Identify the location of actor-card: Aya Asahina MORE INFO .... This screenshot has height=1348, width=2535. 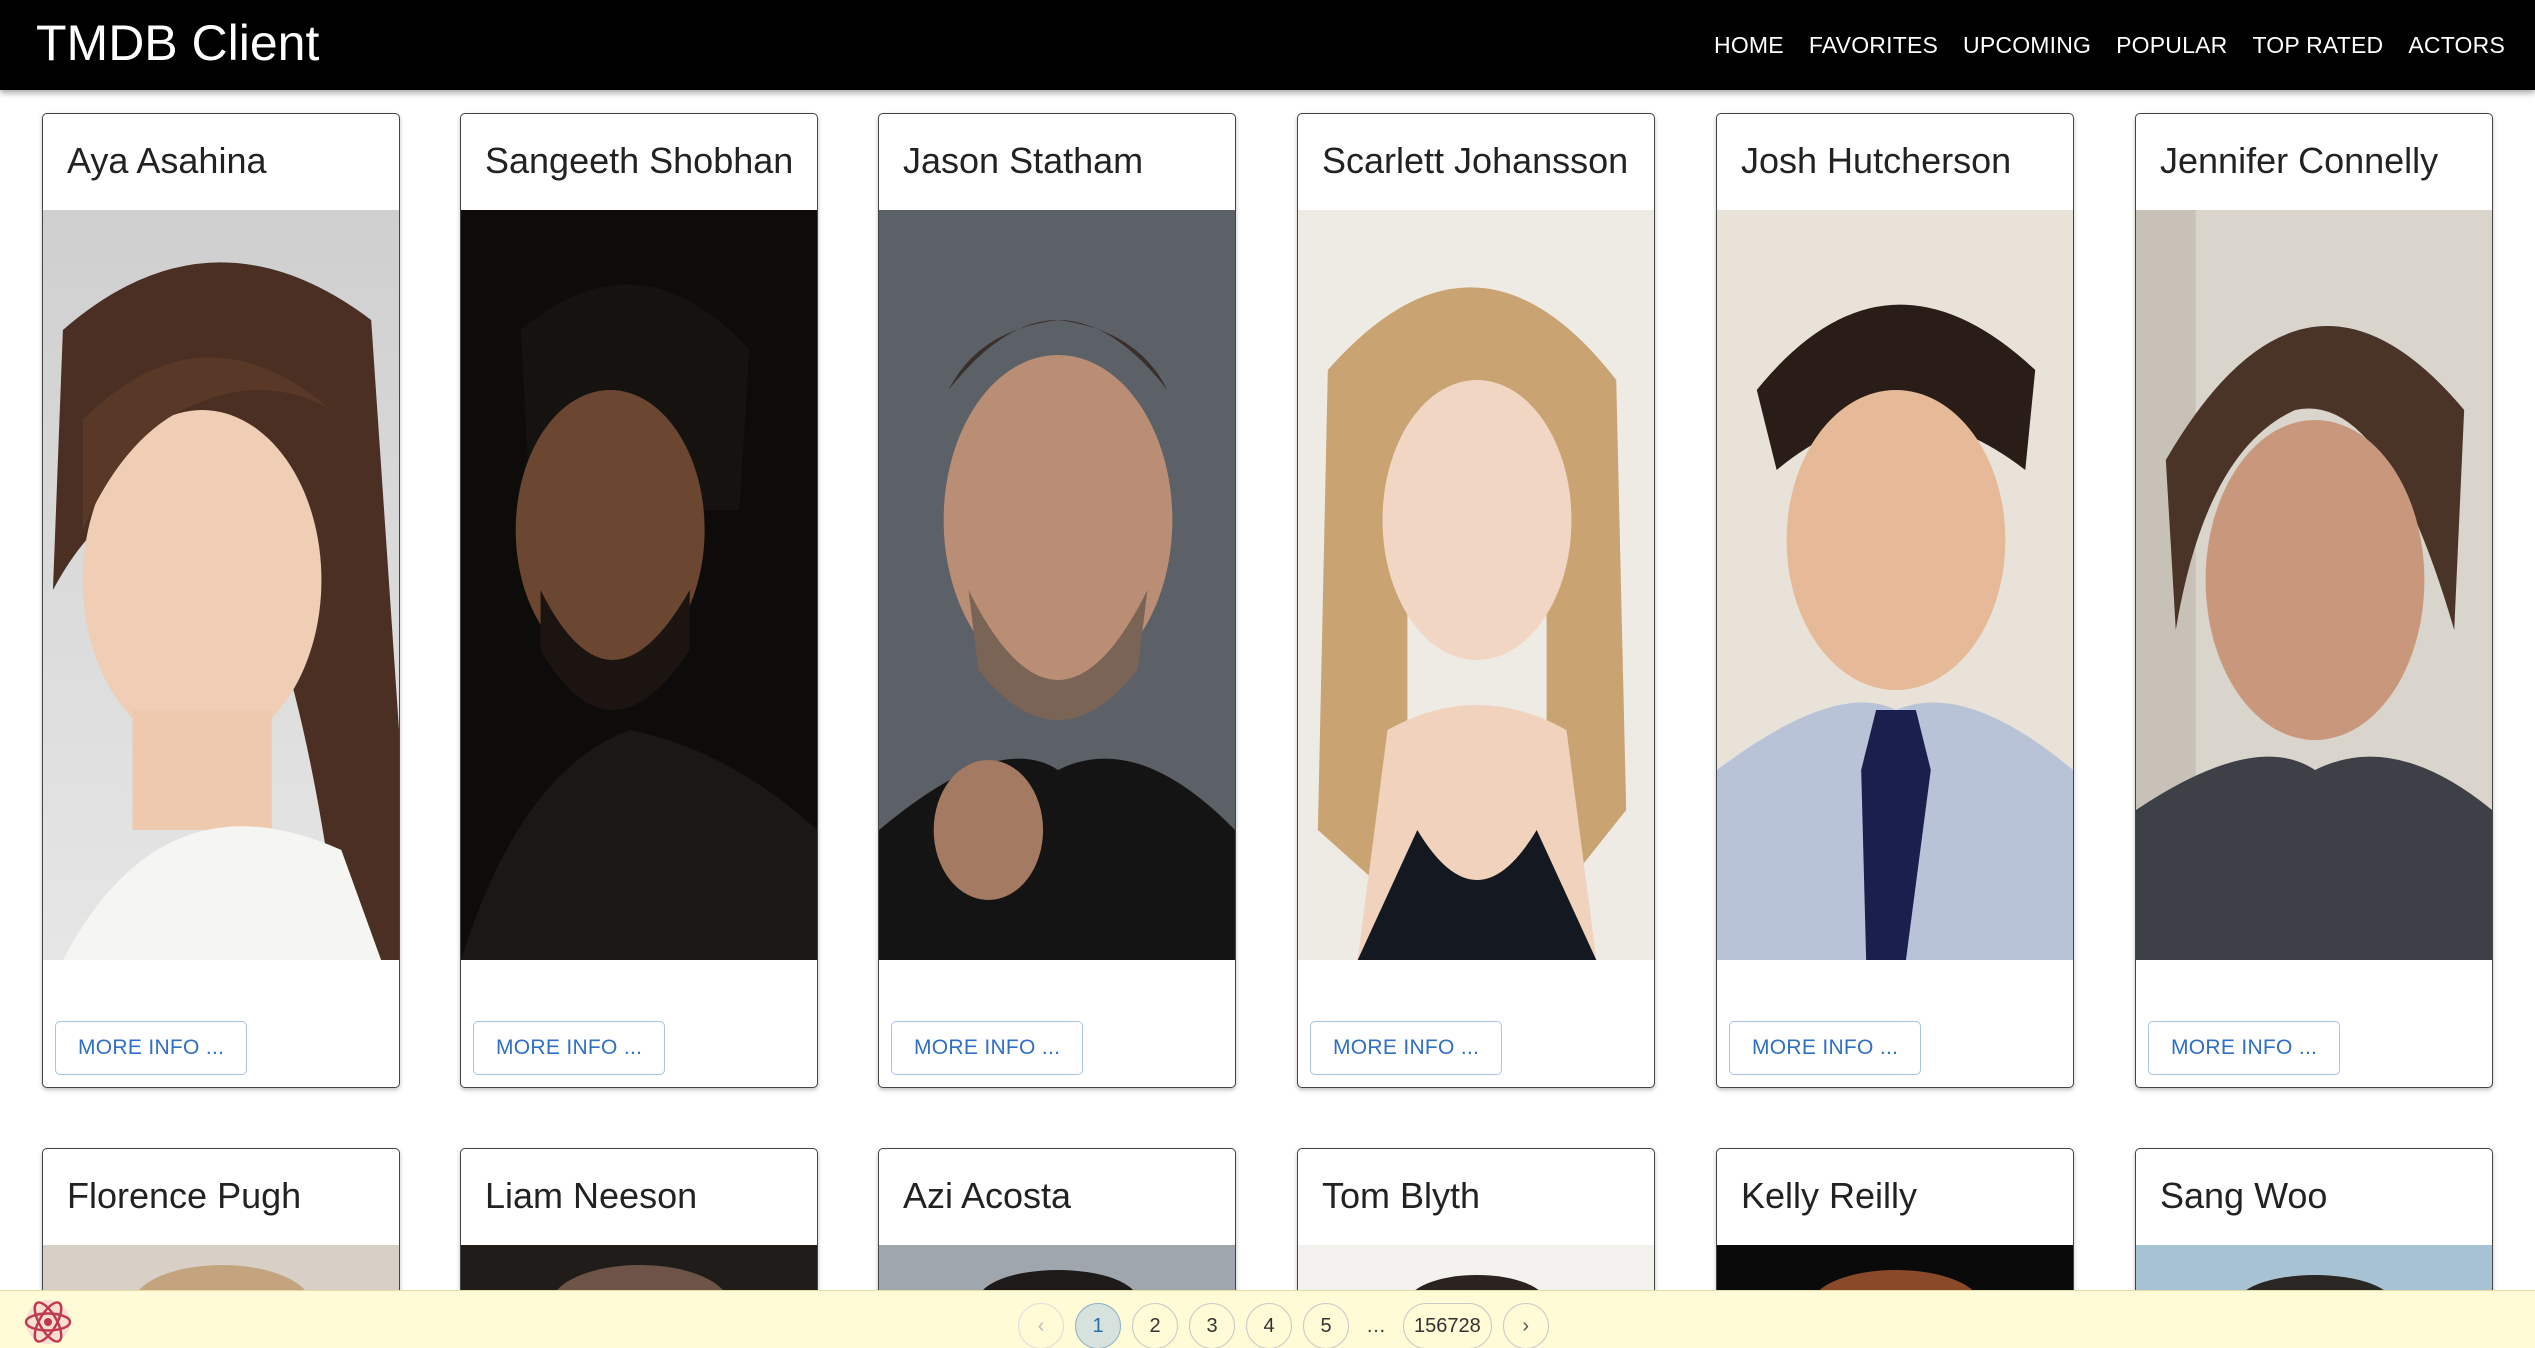
(221, 600).